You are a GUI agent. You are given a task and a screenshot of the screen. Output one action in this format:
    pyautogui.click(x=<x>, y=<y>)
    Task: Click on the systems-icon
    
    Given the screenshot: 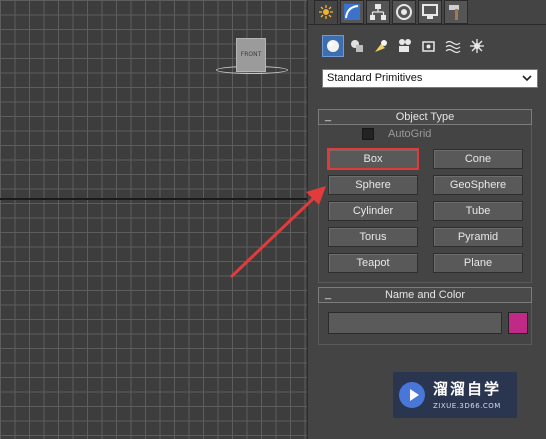 What is the action you would take?
    pyautogui.click(x=477, y=46)
    